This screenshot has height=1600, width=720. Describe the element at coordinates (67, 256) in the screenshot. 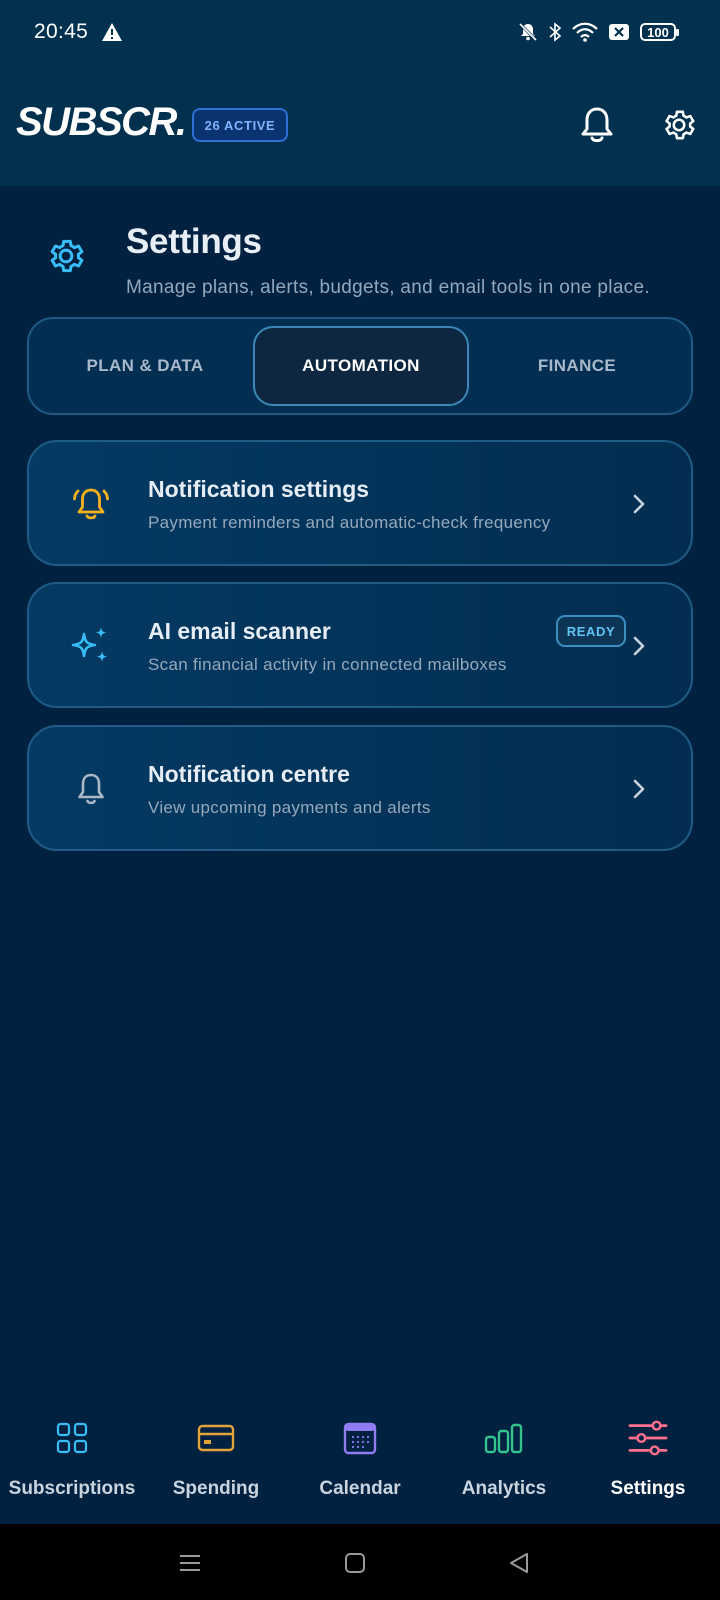

I see `settings-gear-icon` at that location.